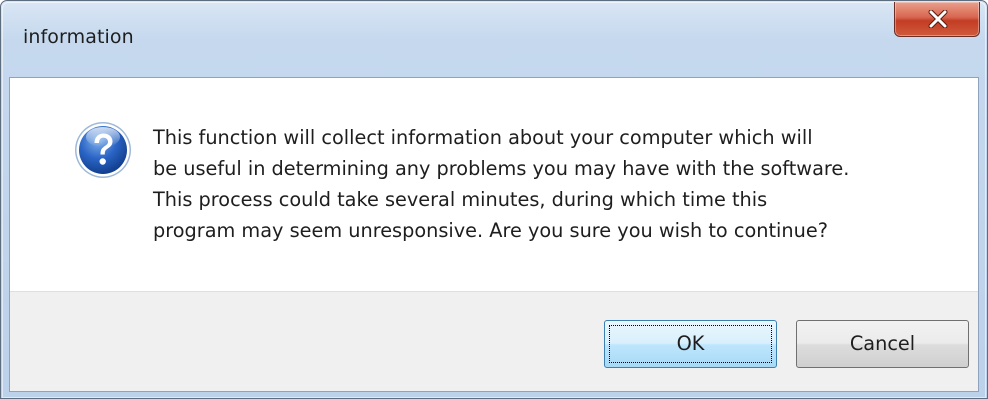  I want to click on window-title: information, so click(78, 37).